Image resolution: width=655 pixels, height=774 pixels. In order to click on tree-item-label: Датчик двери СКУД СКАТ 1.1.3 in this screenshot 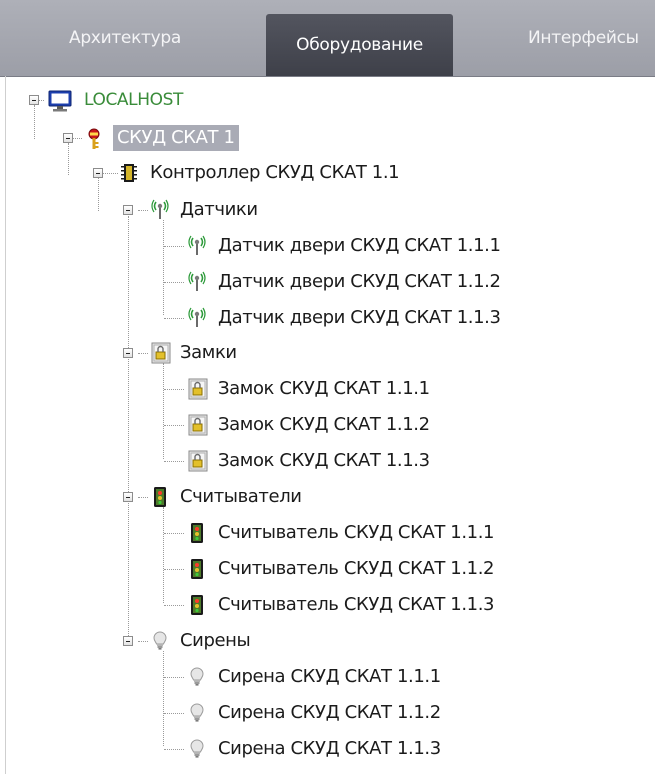, I will do `click(359, 318)`.